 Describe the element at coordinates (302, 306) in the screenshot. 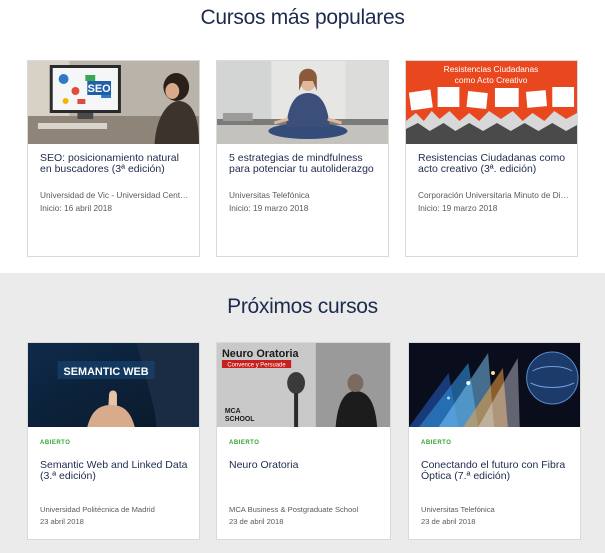

I see `upcoming-section-title: Próximos cursos` at that location.